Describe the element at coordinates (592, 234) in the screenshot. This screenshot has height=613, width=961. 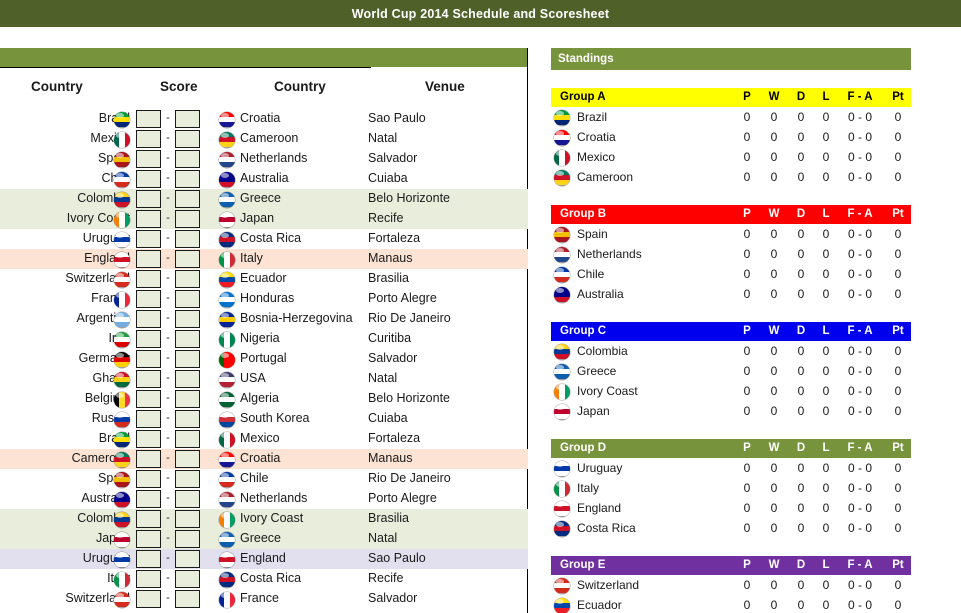
I see `standings-team-name: Spain` at that location.